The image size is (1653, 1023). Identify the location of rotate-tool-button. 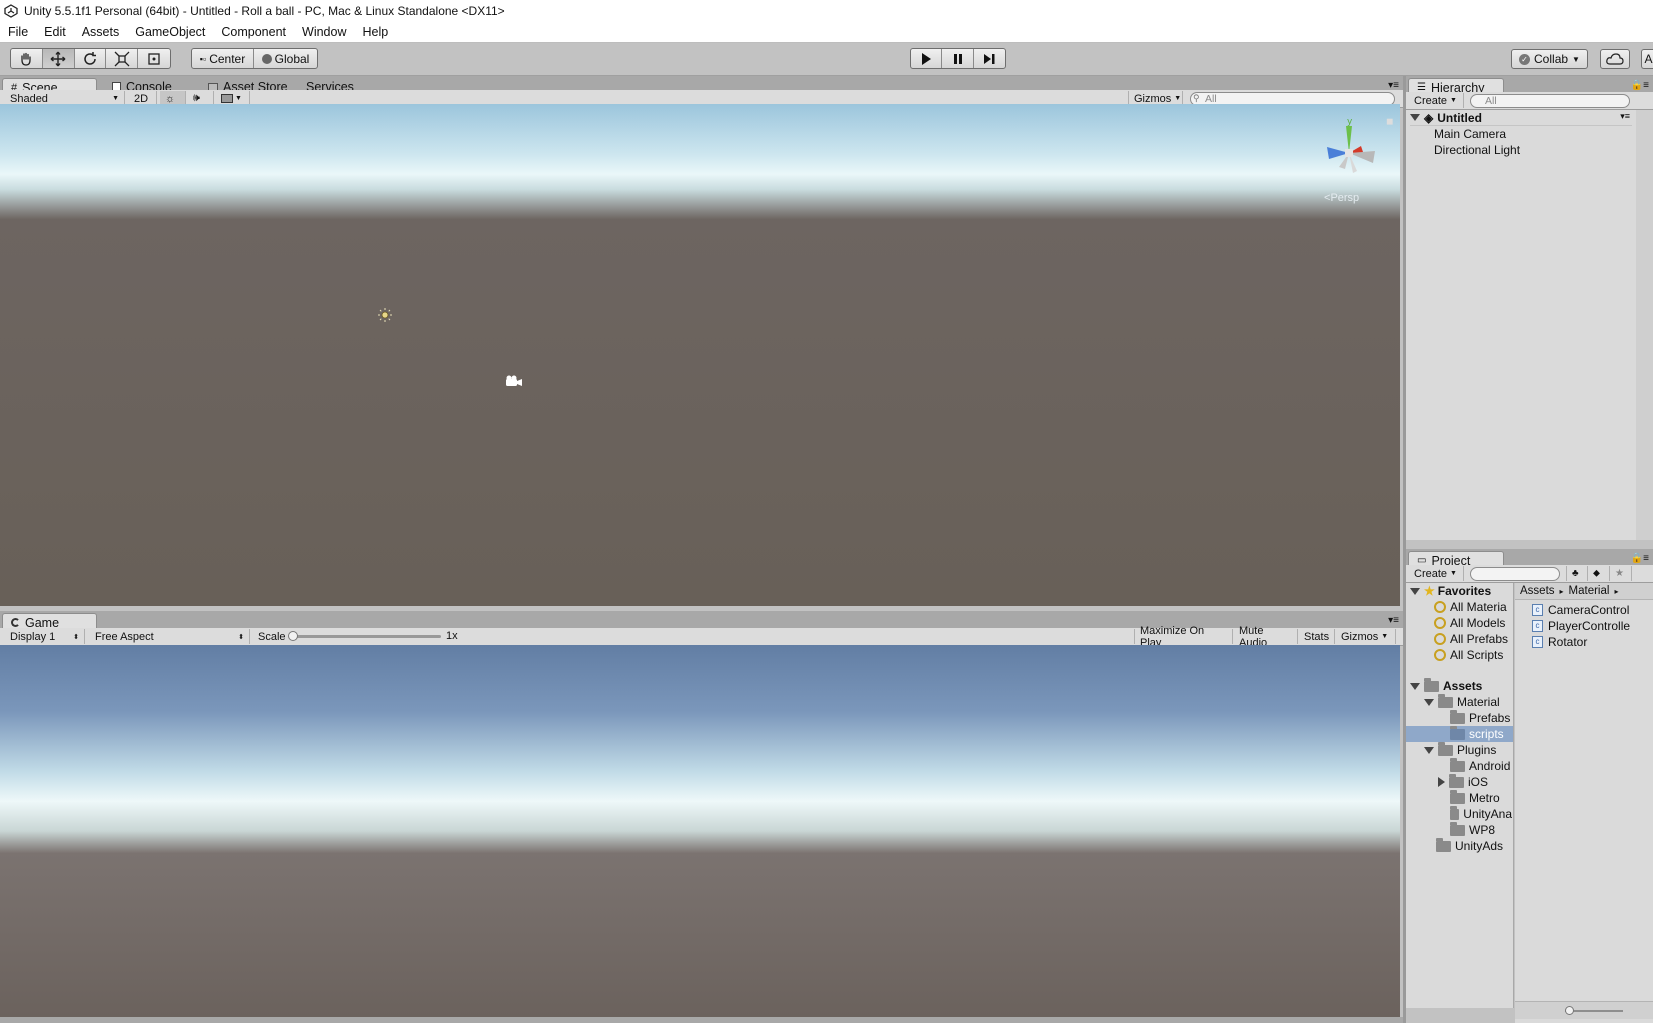
(91, 58).